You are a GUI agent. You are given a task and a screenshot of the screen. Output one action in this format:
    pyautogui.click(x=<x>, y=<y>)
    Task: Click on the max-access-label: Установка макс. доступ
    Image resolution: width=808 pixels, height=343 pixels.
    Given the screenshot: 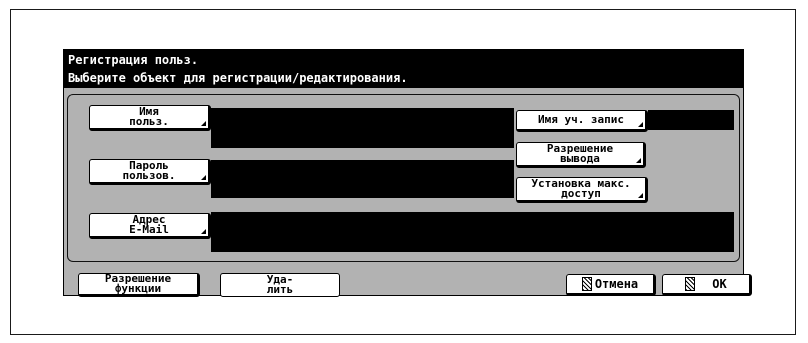 What is the action you would take?
    pyautogui.click(x=581, y=188)
    